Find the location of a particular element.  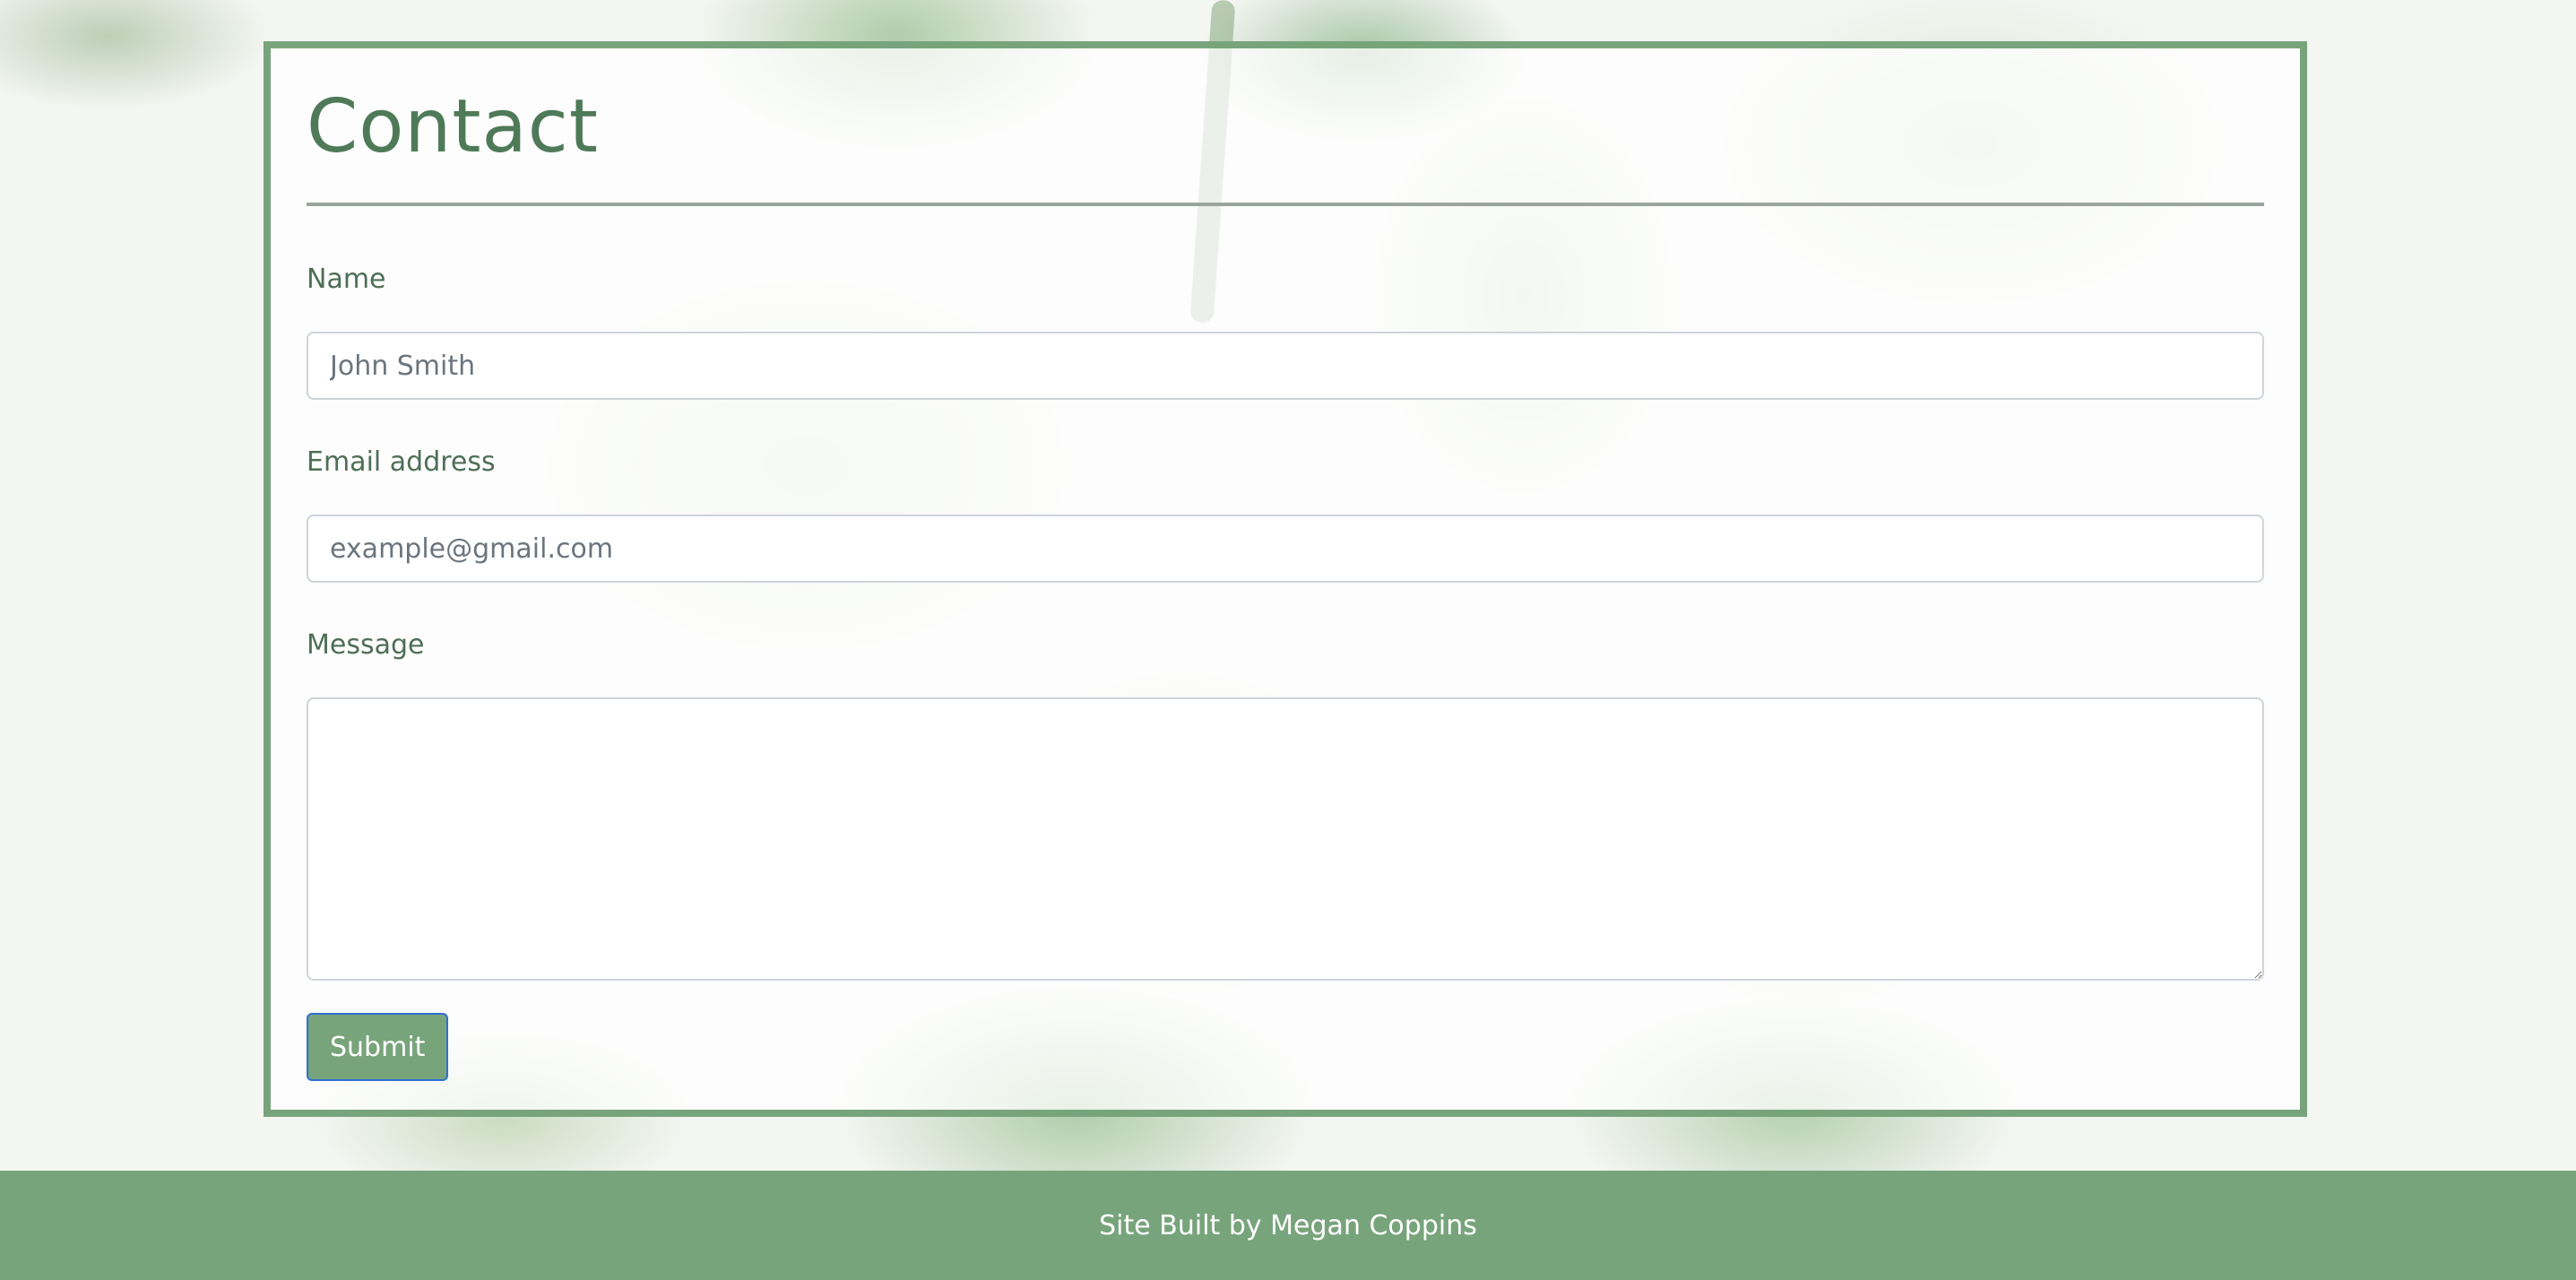

email-label: Email address is located at coordinates (401, 462).